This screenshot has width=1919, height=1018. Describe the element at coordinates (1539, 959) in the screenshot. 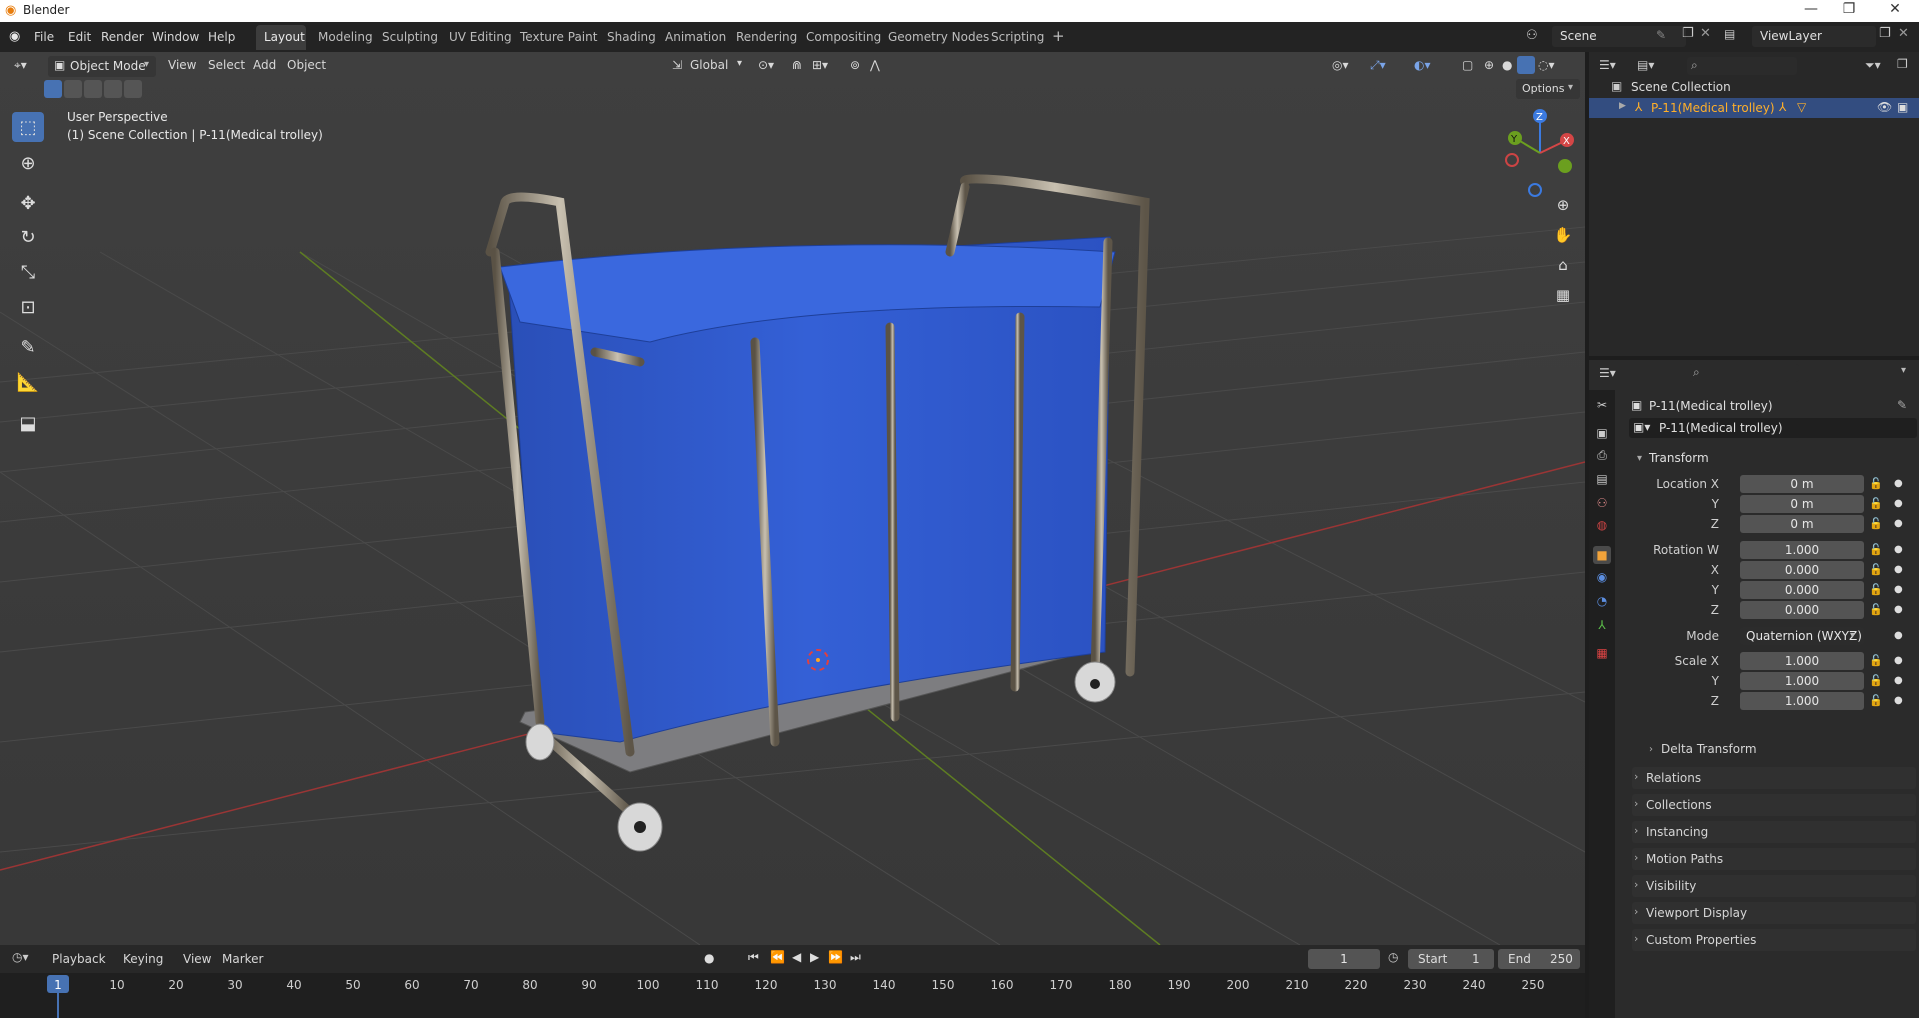

I see `end-frame-field: End 250` at that location.